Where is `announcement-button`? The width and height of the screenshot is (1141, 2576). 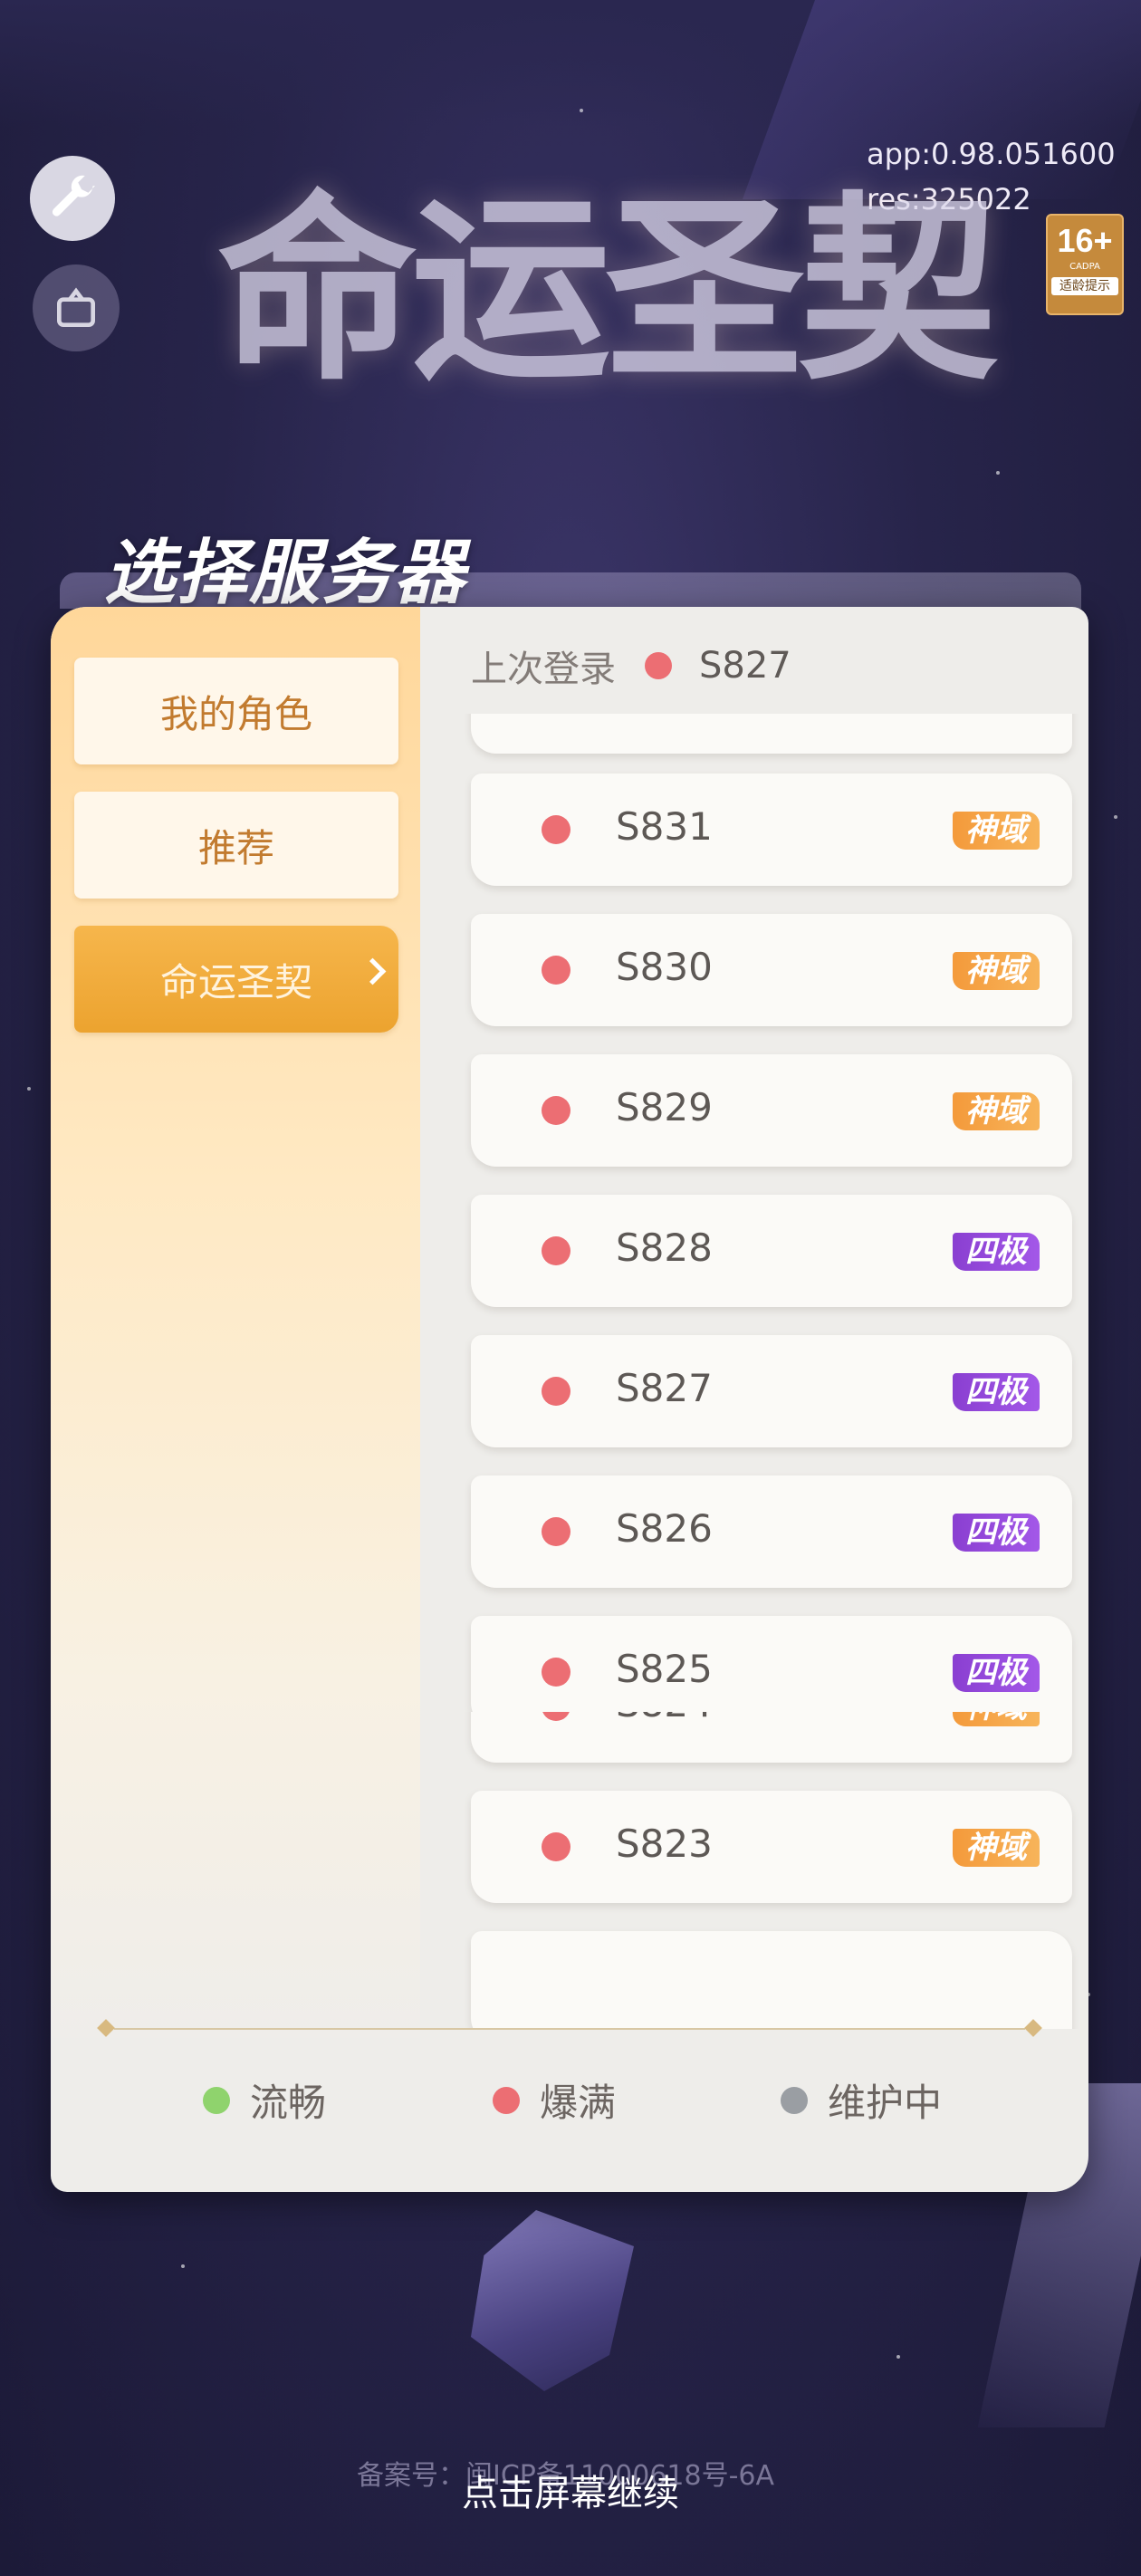
announcement-button is located at coordinates (76, 307).